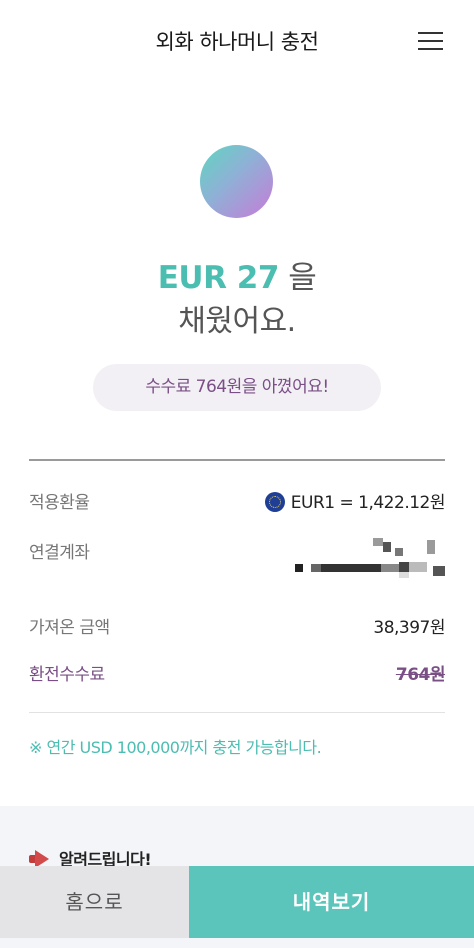 Image resolution: width=474 pixels, height=948 pixels. I want to click on linked-account-row: 연결계좌, so click(237, 562).